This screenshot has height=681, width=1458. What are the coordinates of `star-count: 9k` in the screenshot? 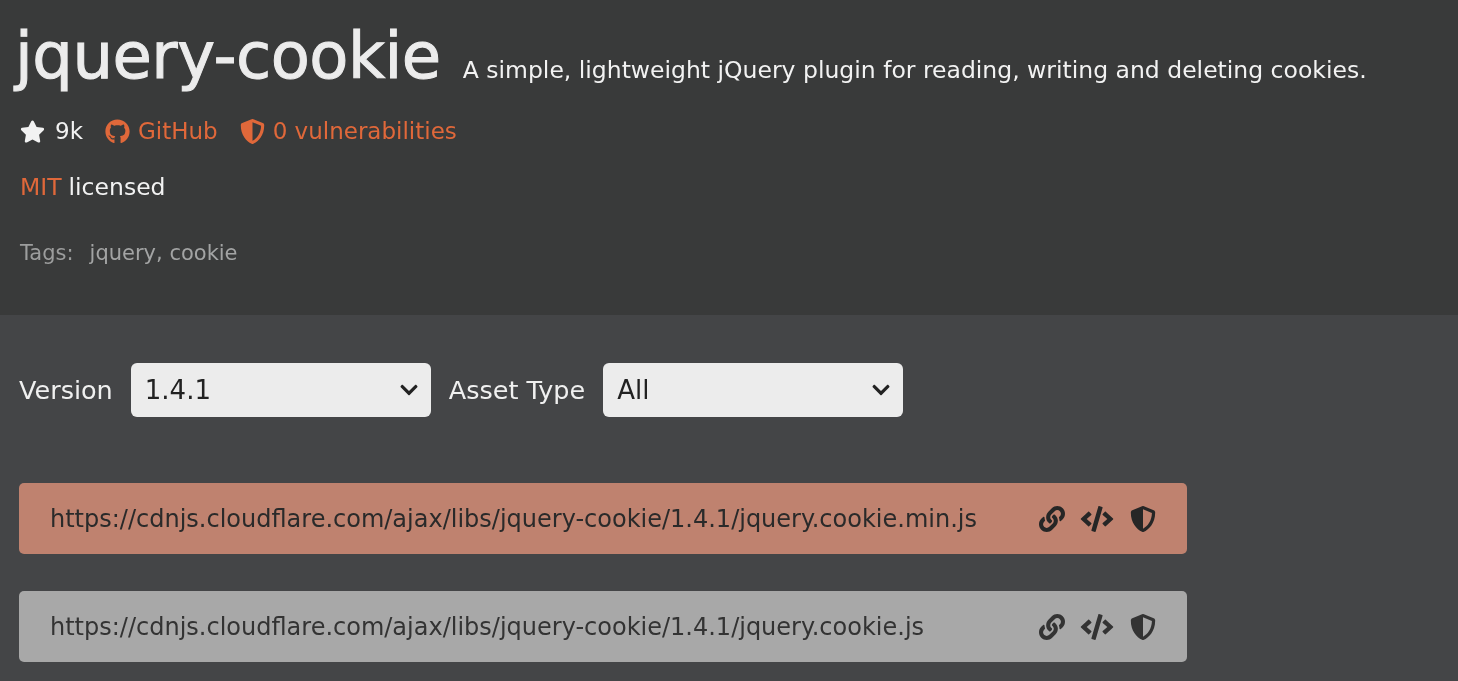 It's located at (51, 131).